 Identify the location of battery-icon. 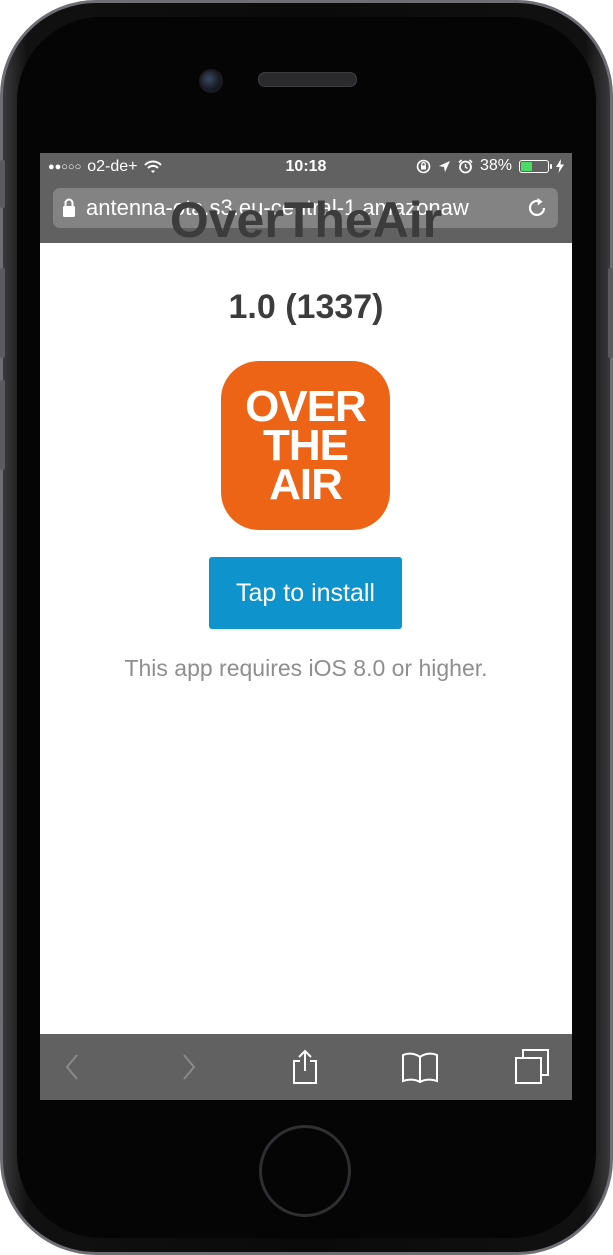
(535, 166).